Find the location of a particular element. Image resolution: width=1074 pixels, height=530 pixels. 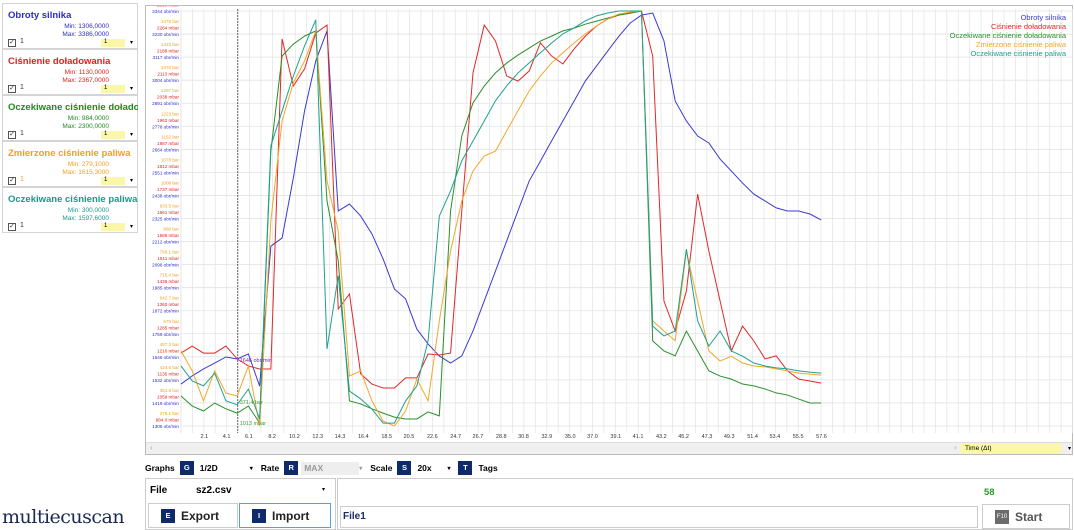

x-tick-label: 4.1 is located at coordinates (227, 437).